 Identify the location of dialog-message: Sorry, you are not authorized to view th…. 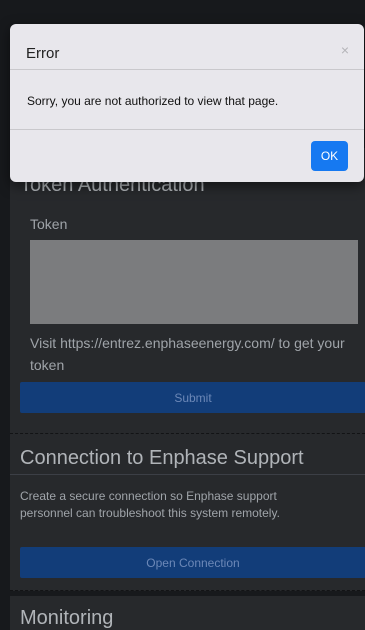
(153, 101).